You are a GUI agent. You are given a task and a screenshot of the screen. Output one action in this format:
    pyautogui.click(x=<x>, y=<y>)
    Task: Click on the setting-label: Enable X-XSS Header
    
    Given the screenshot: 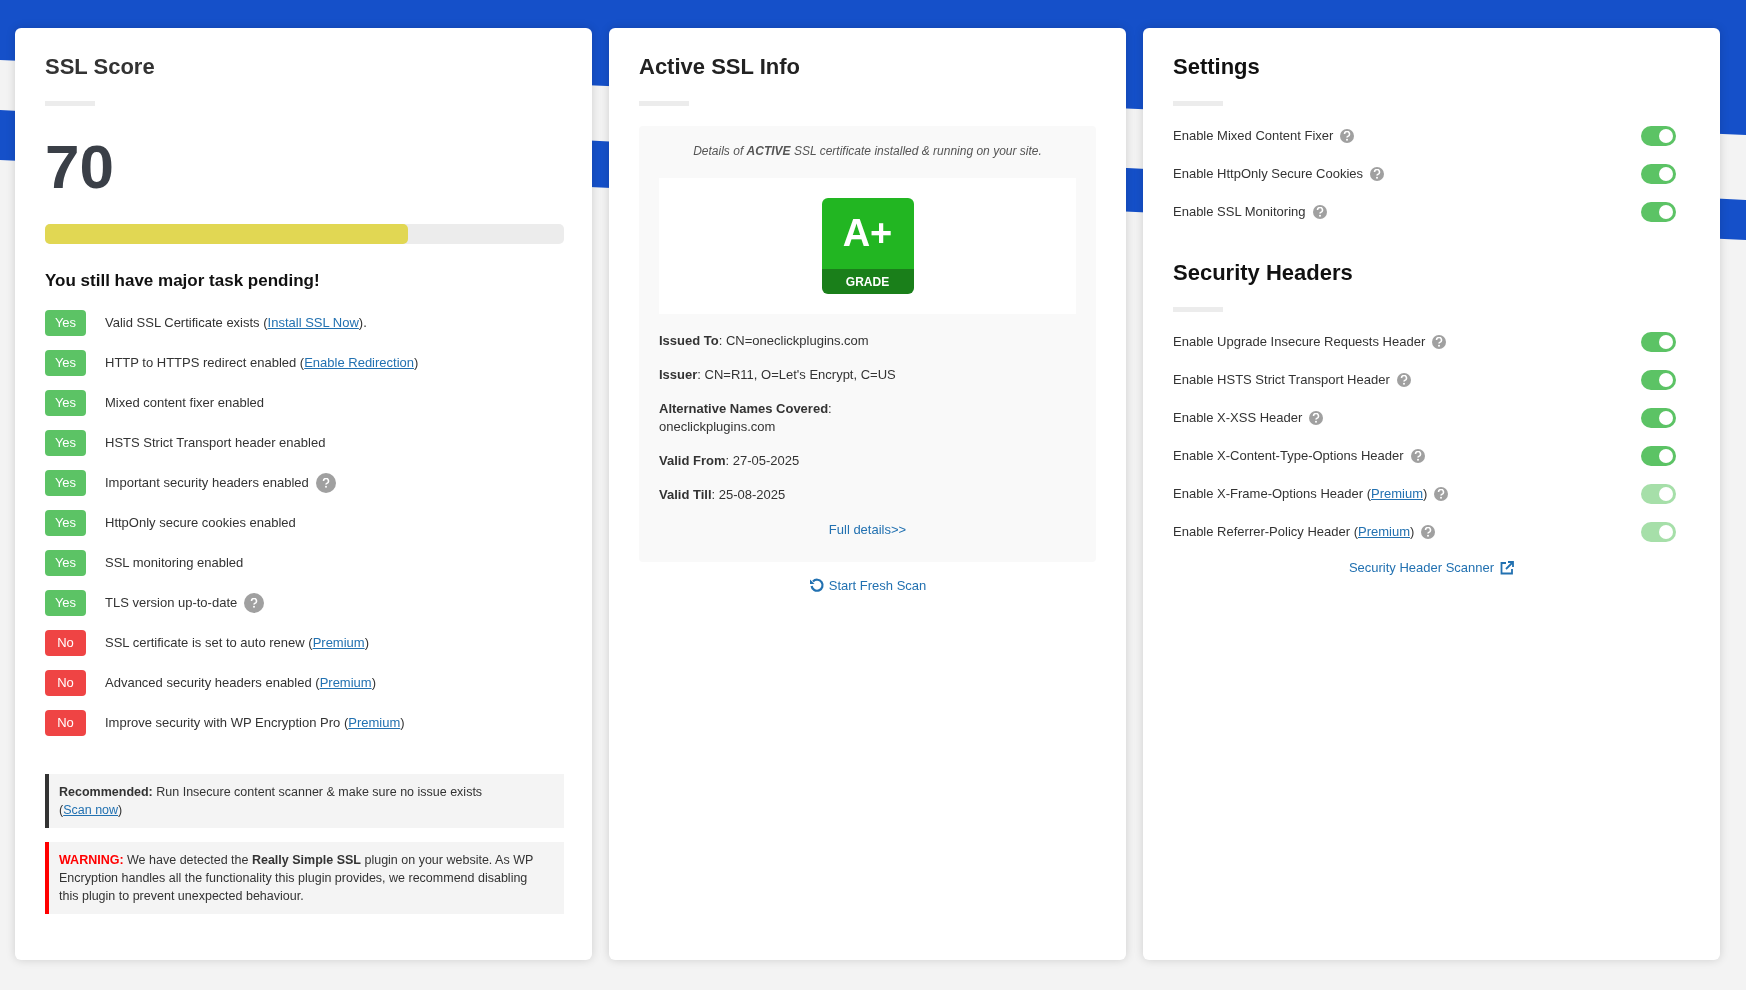 What is the action you would take?
    pyautogui.click(x=1238, y=418)
    